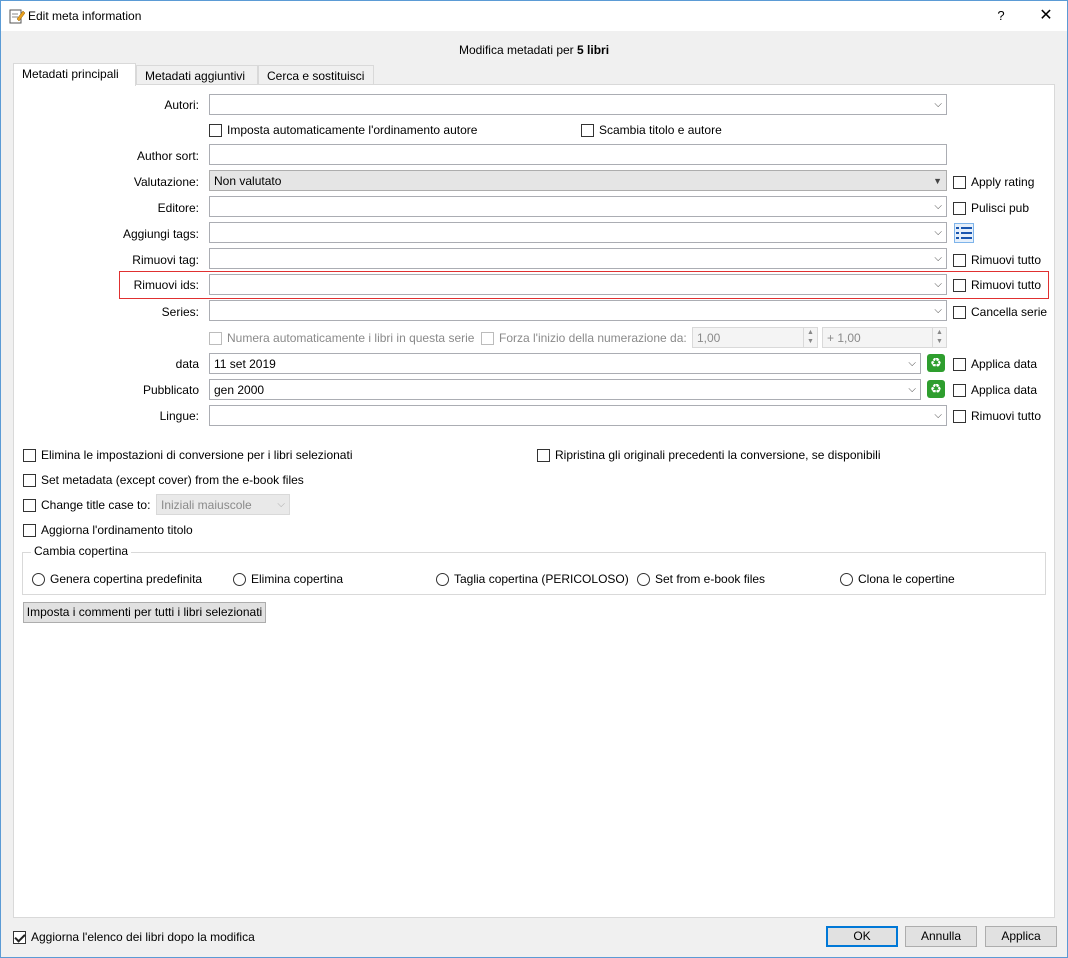 This screenshot has height=958, width=1068. Describe the element at coordinates (897, 579) in the screenshot. I see `cover-clona-radio: Clona le copertine` at that location.